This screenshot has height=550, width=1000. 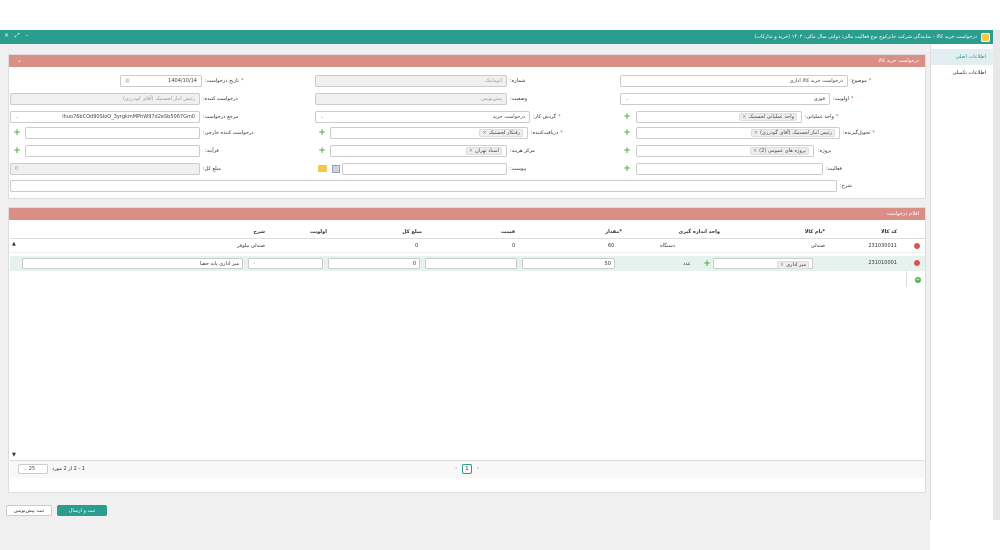 What do you see at coordinates (613, 232) in the screenshot?
I see `col-qty: *مقدار` at bounding box center [613, 232].